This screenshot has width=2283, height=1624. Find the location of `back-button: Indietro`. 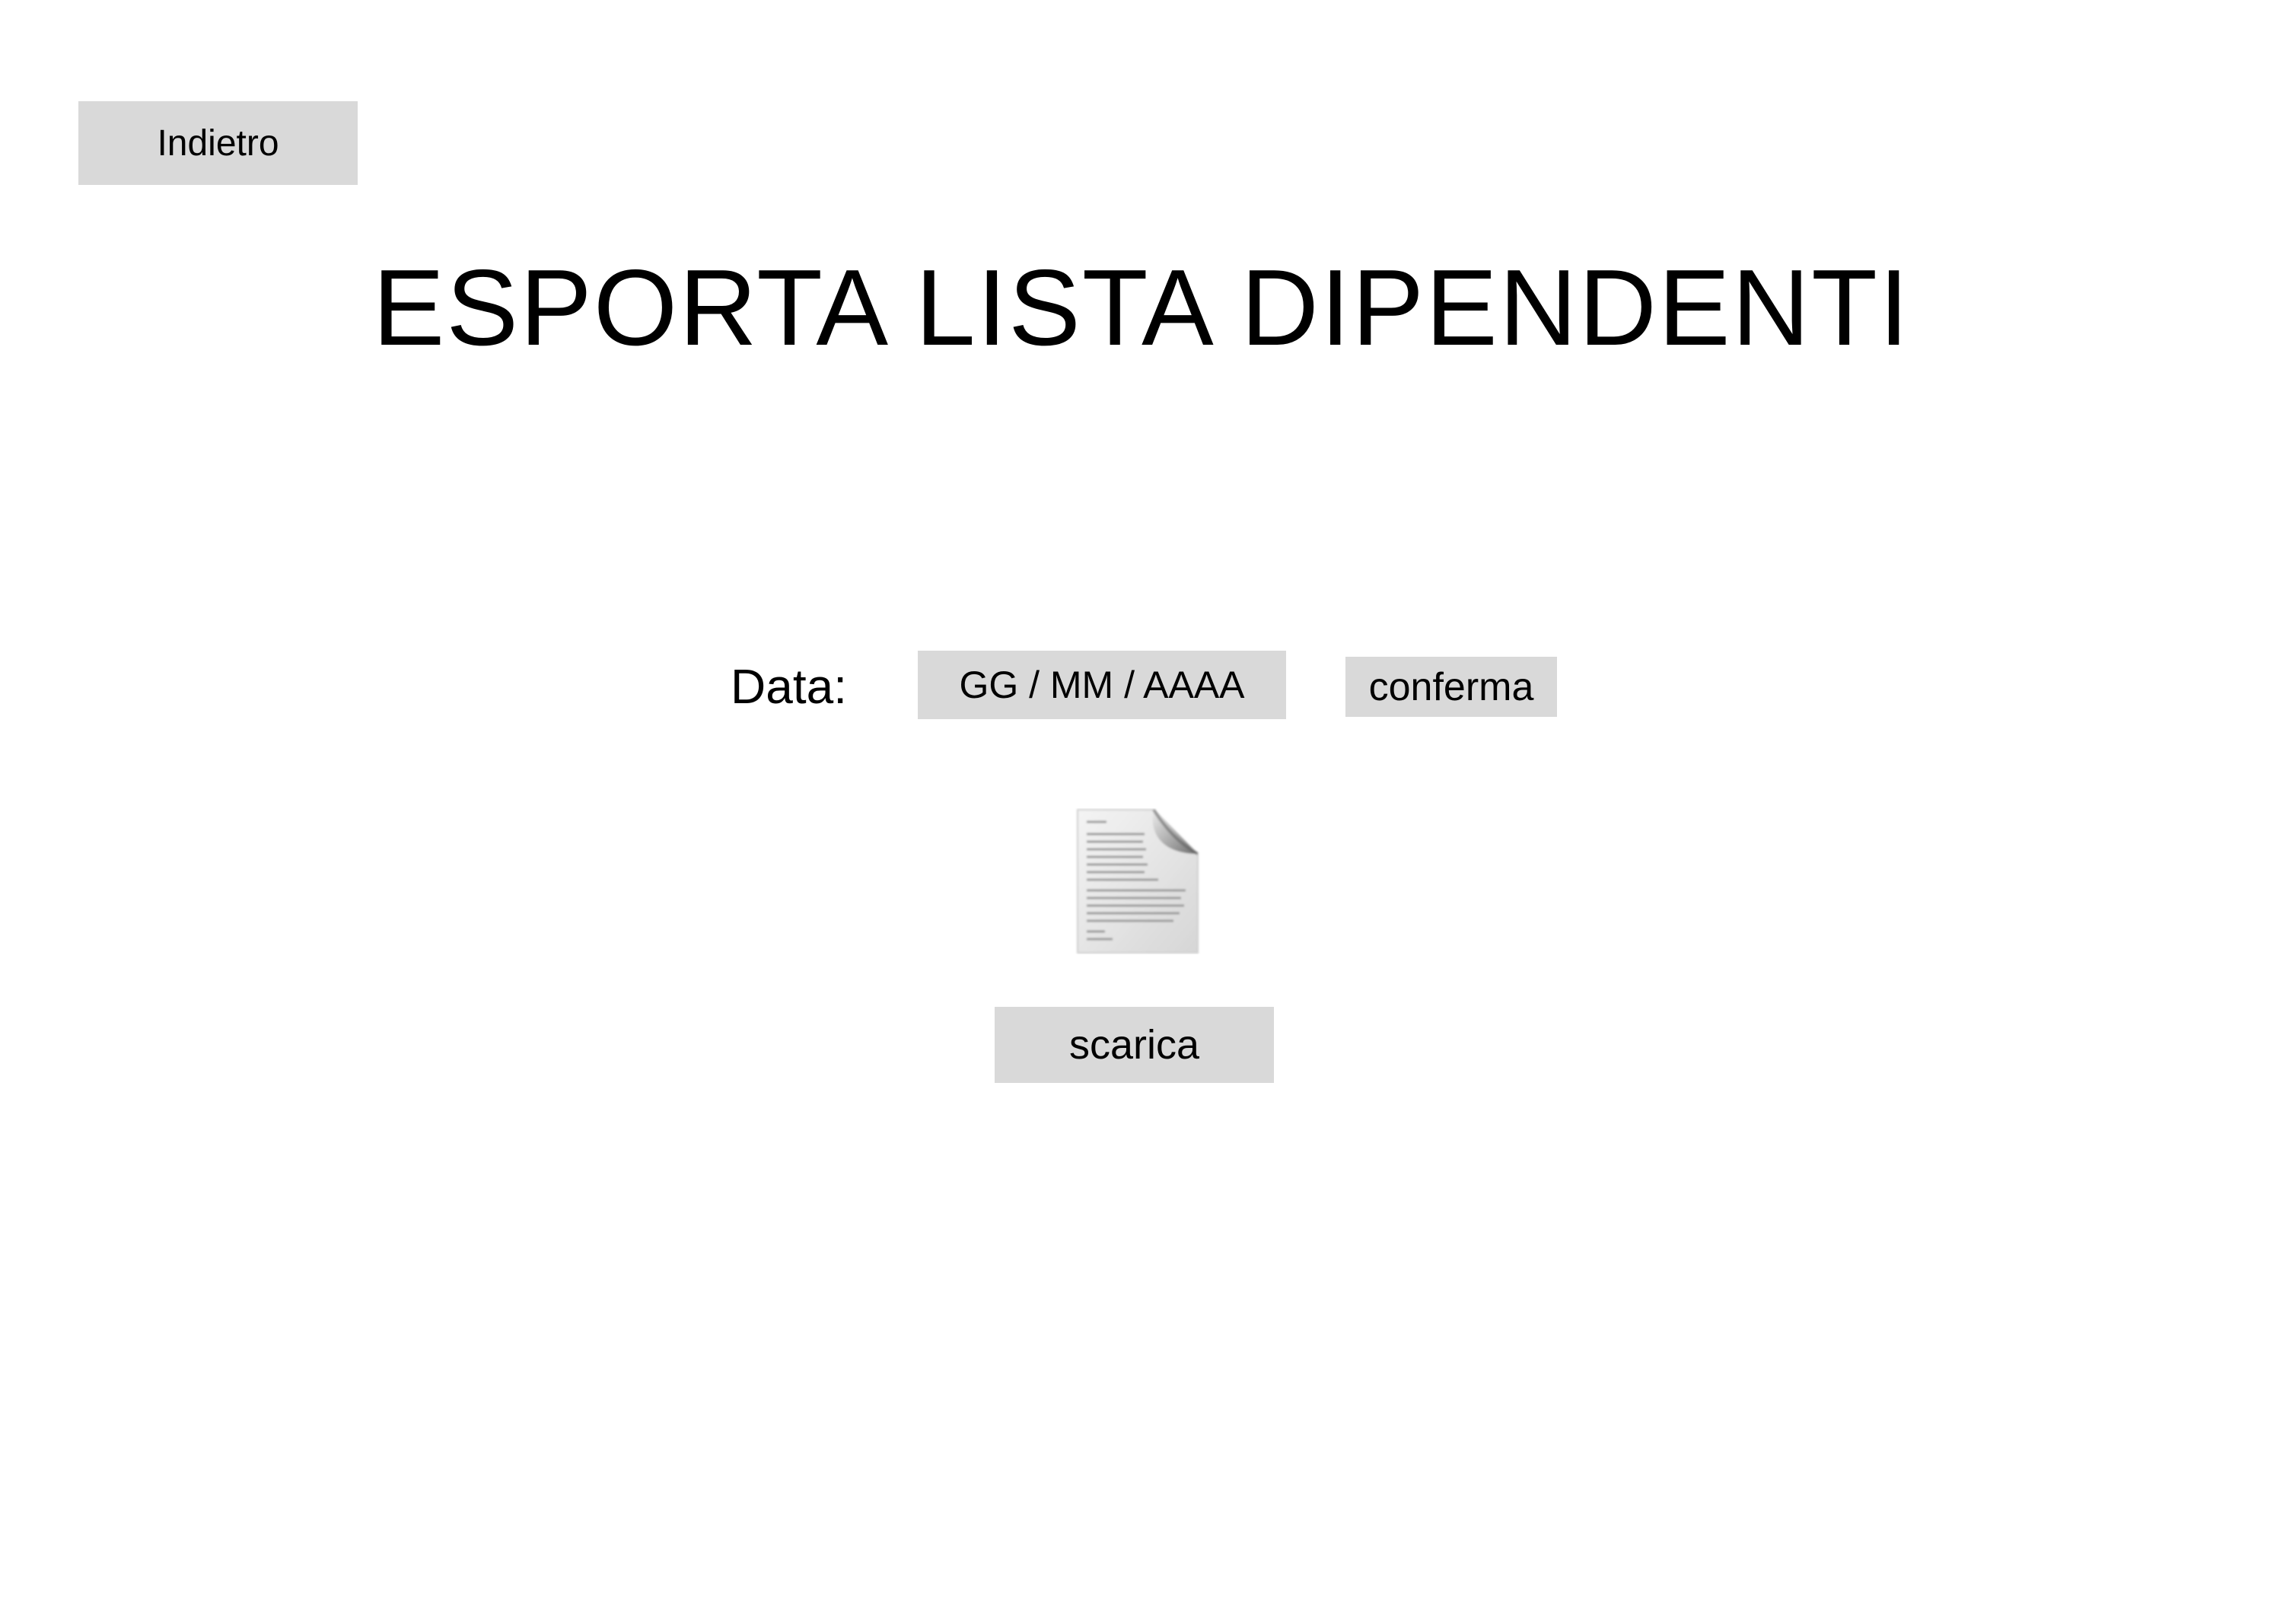

back-button: Indietro is located at coordinates (218, 143).